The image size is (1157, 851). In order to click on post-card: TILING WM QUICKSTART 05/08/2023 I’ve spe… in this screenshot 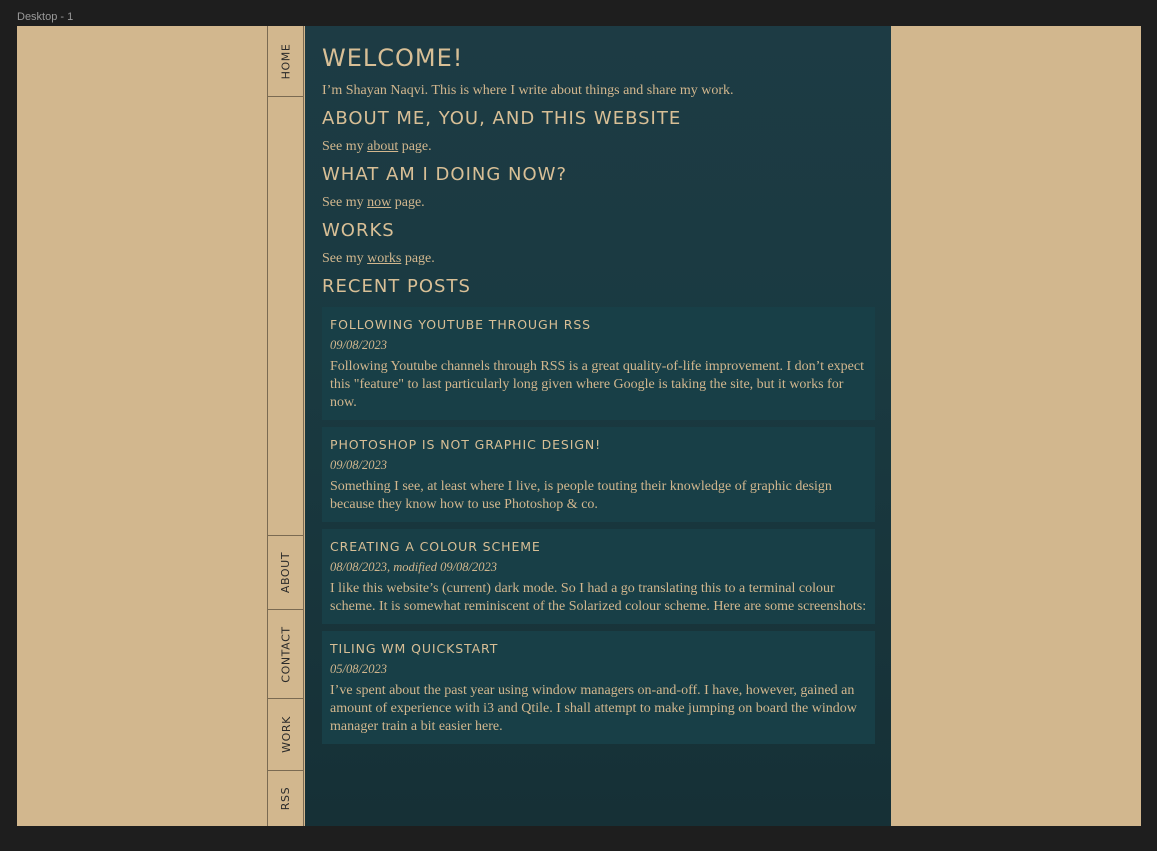, I will do `click(598, 687)`.